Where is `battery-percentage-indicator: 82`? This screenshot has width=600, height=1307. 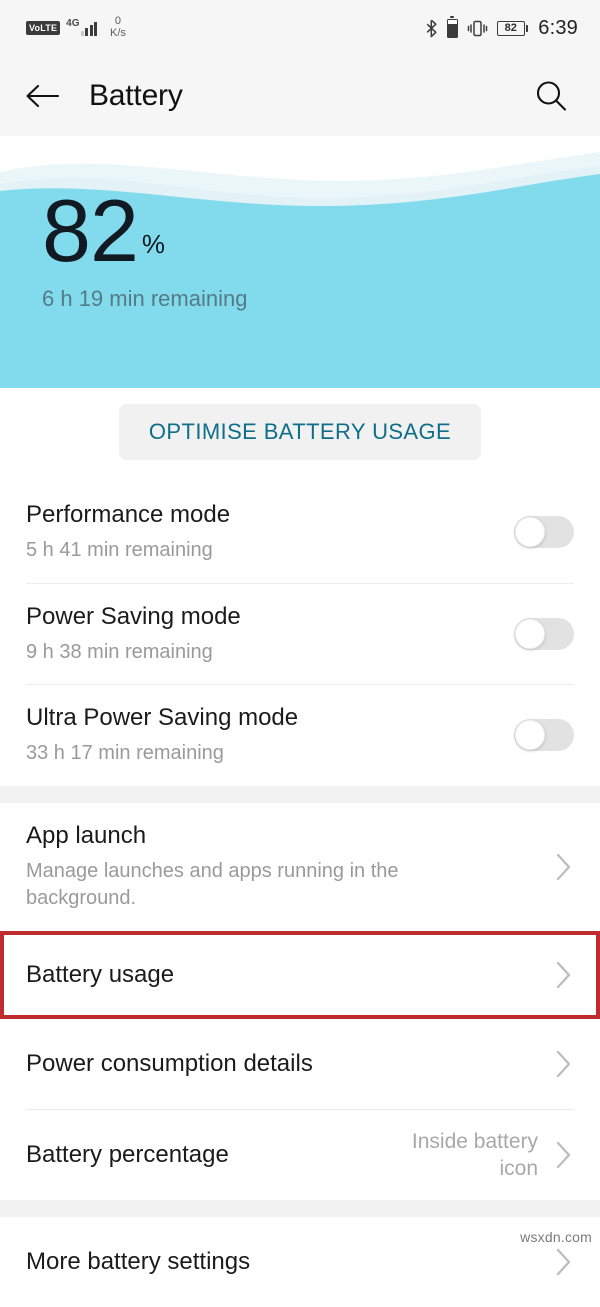
battery-percentage-indicator: 82 is located at coordinates (512, 28).